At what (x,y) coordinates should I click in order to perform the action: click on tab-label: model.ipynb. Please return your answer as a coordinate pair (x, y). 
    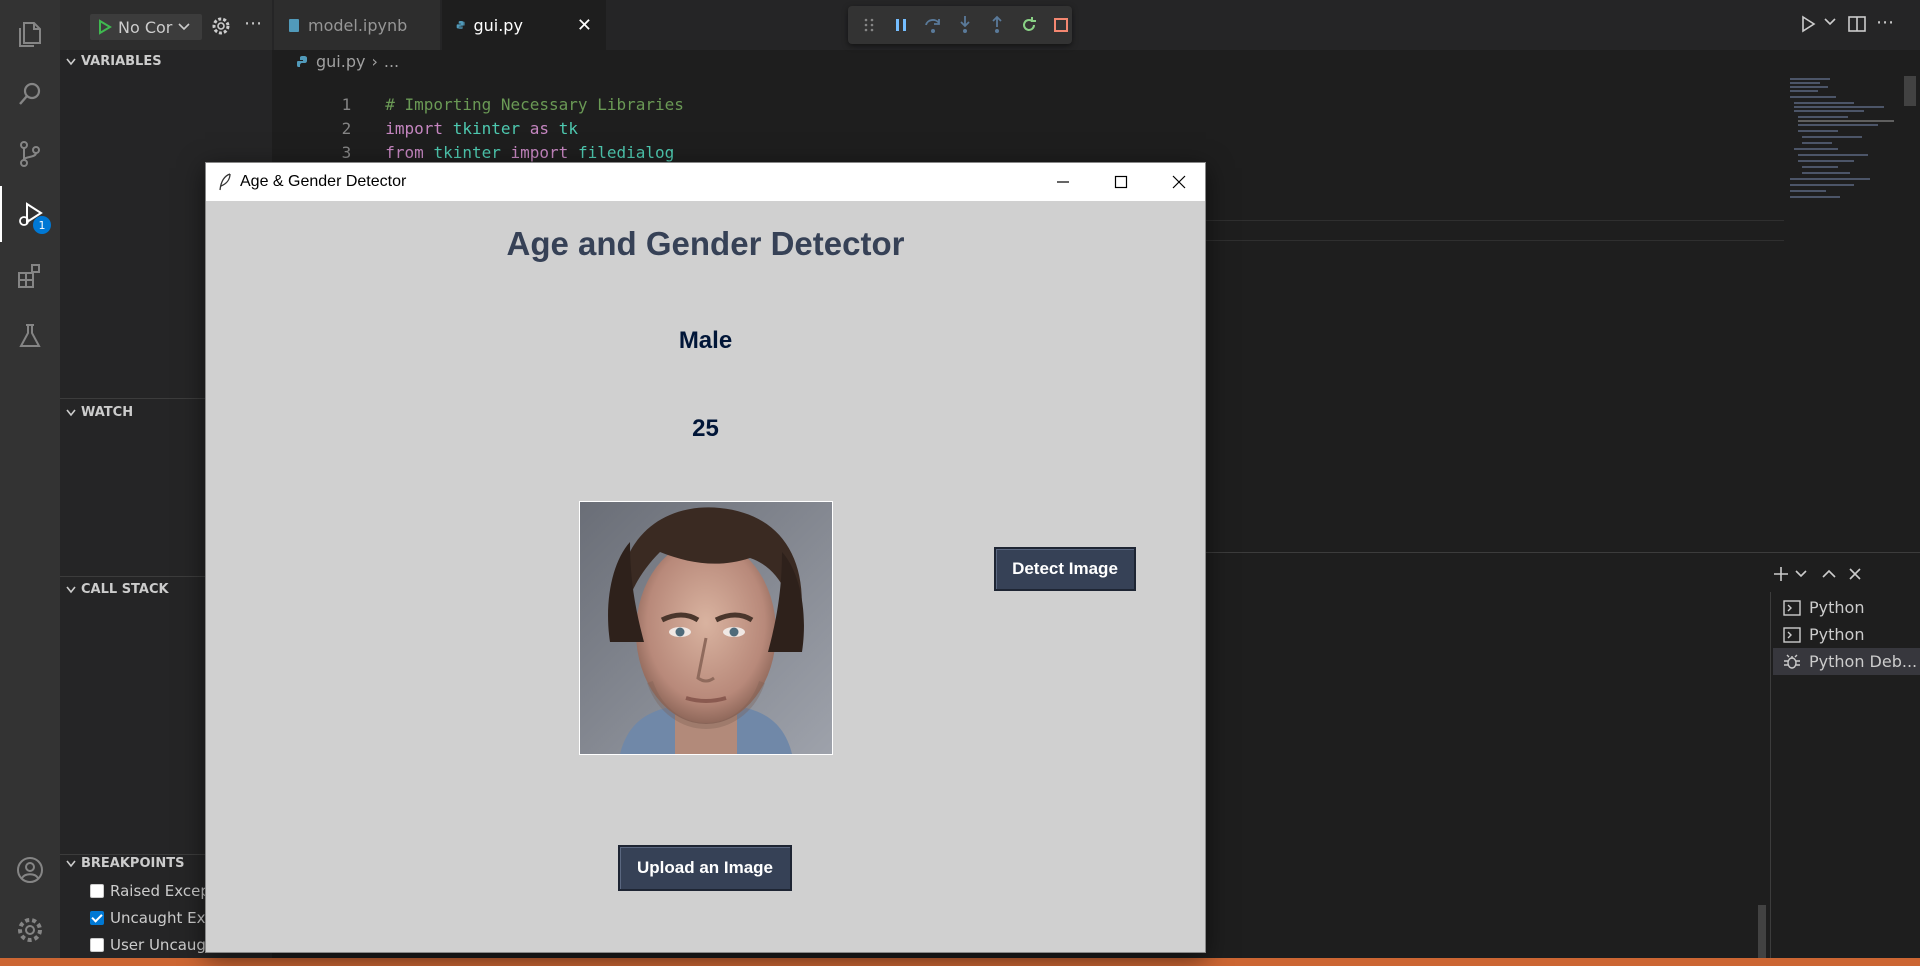
    Looking at the image, I should click on (358, 25).